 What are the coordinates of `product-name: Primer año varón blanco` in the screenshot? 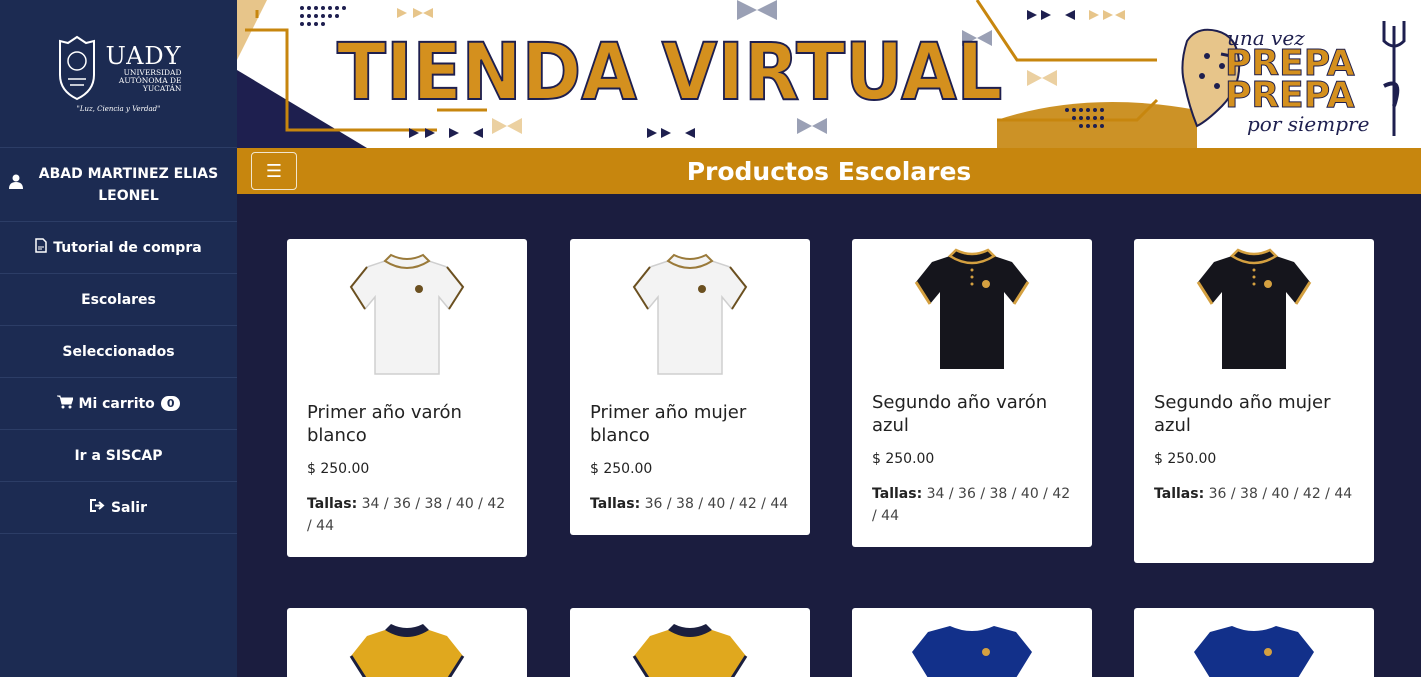 It's located at (407, 424).